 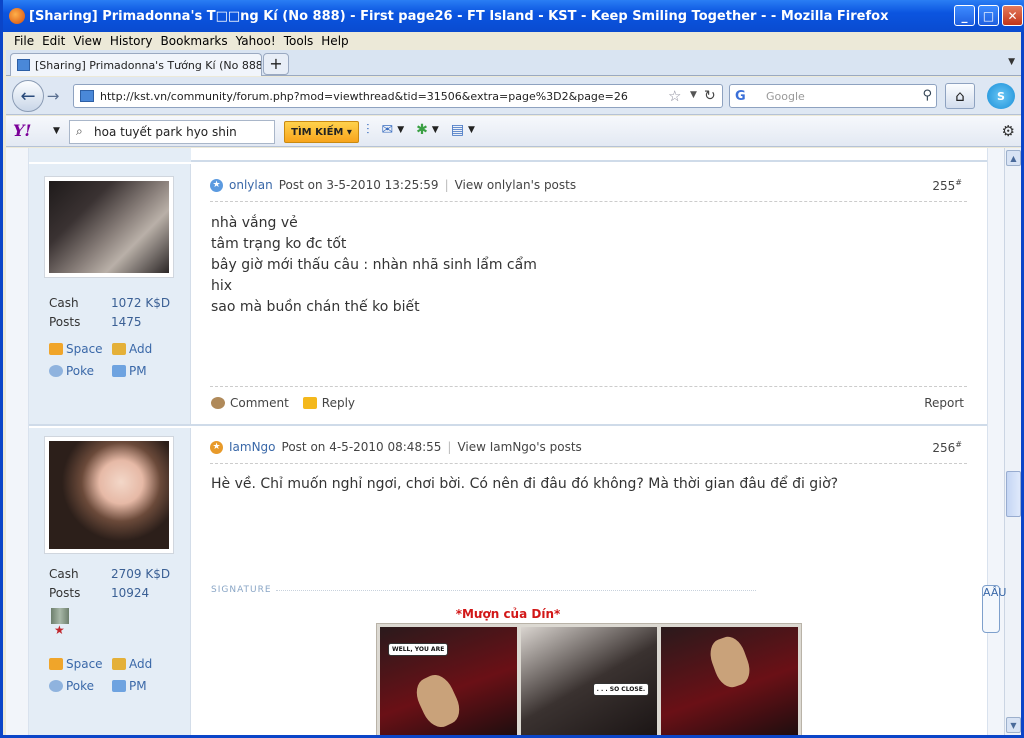 What do you see at coordinates (1008, 131) in the screenshot?
I see `gear-icon: ⚙` at bounding box center [1008, 131].